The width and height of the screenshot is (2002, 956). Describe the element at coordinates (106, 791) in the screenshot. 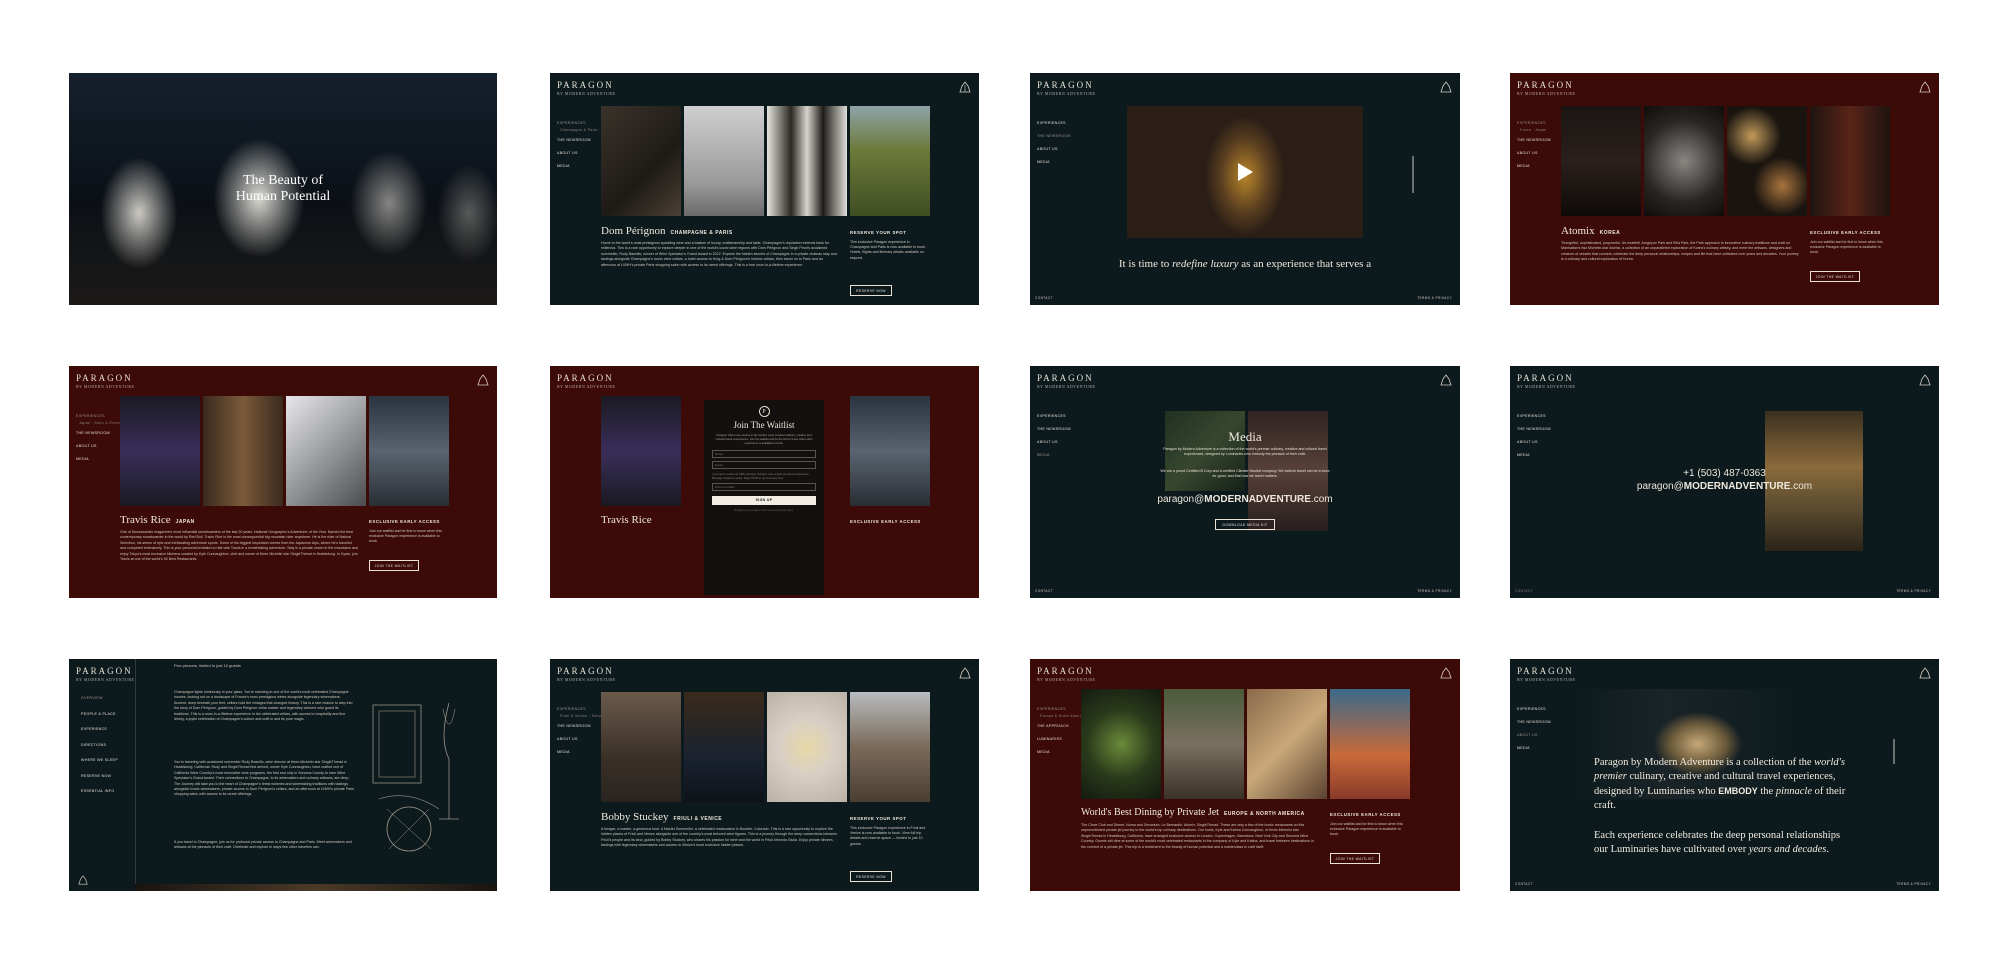

I see `overview-nav-item: ESSENTIAL INFO` at that location.